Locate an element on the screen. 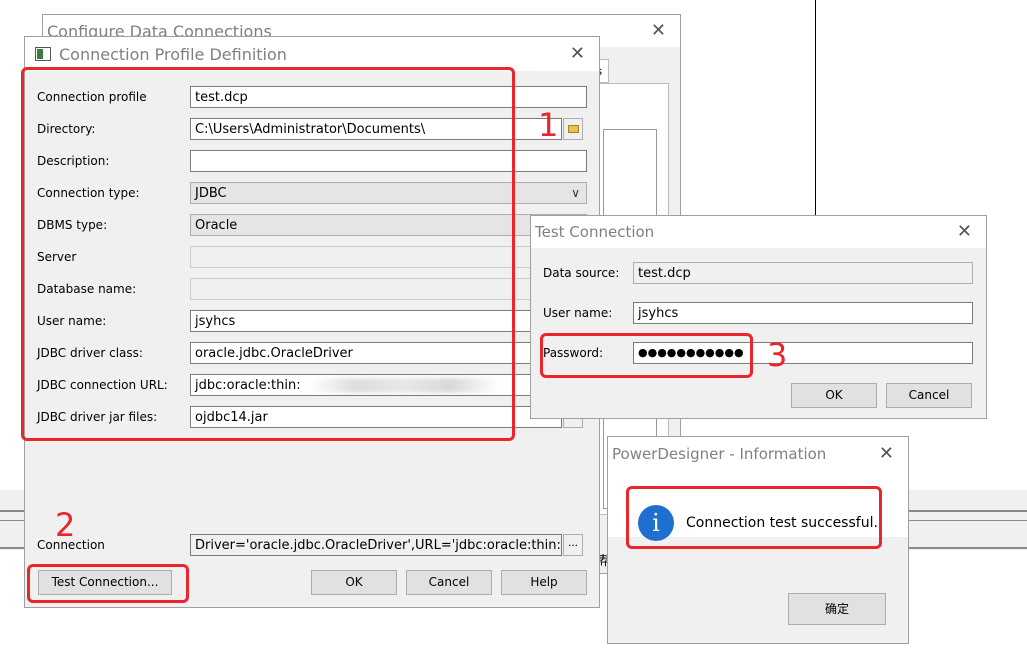 The height and width of the screenshot is (651, 1027). annotation-number-1: 1 is located at coordinates (548, 125).